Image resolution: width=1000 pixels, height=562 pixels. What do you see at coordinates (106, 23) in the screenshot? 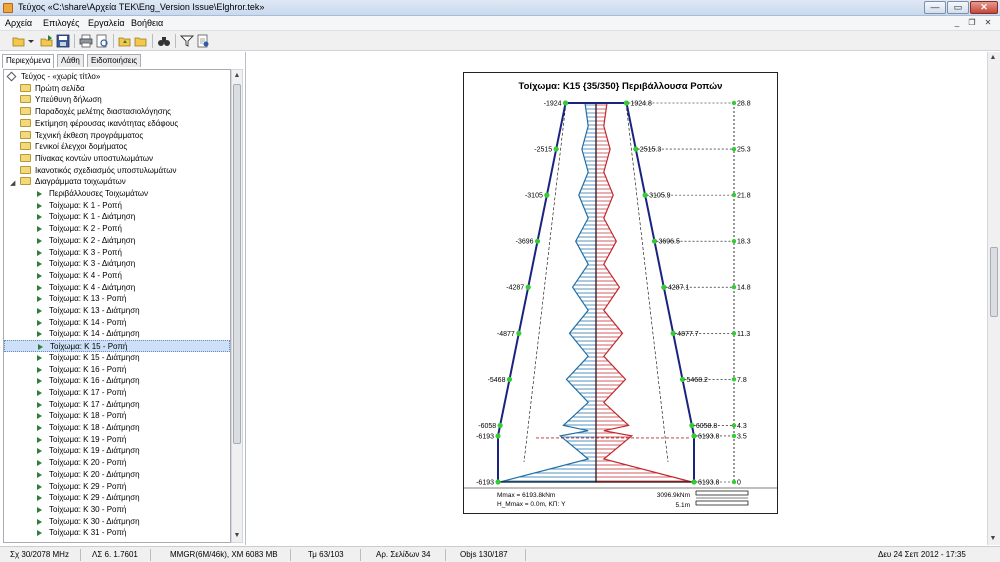
I see `menu-tools: Εργαλεία` at bounding box center [106, 23].